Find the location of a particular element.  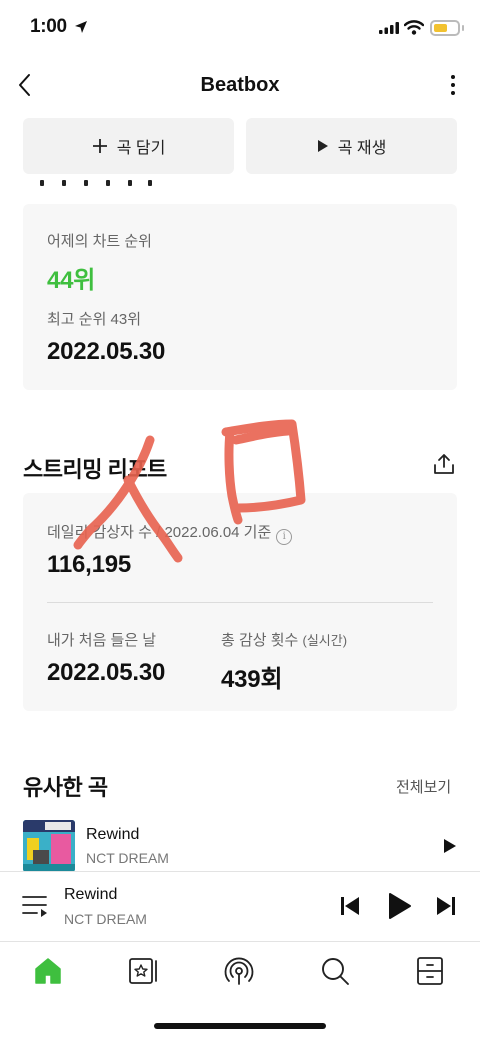

mini-player: Rewind NCT DREAM is located at coordinates (240, 906).